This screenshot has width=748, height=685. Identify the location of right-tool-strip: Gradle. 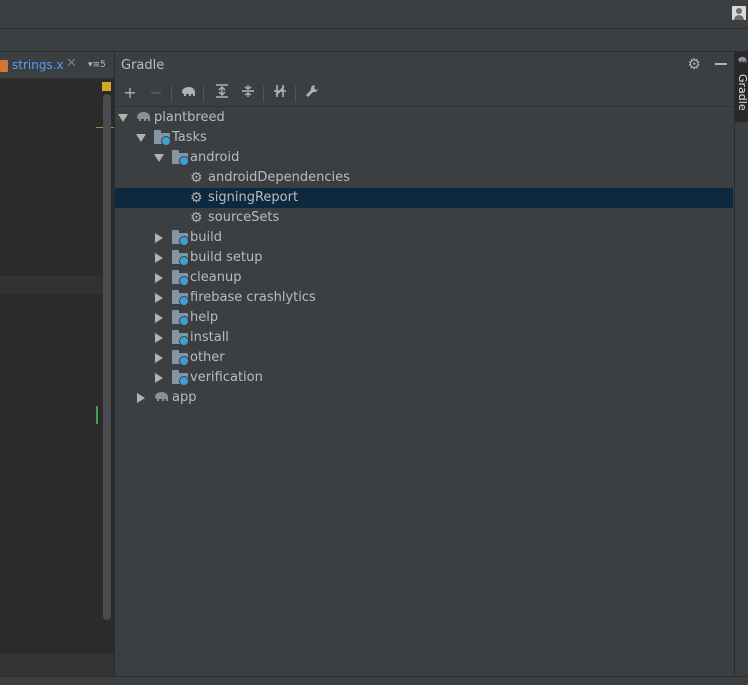
(741, 368).